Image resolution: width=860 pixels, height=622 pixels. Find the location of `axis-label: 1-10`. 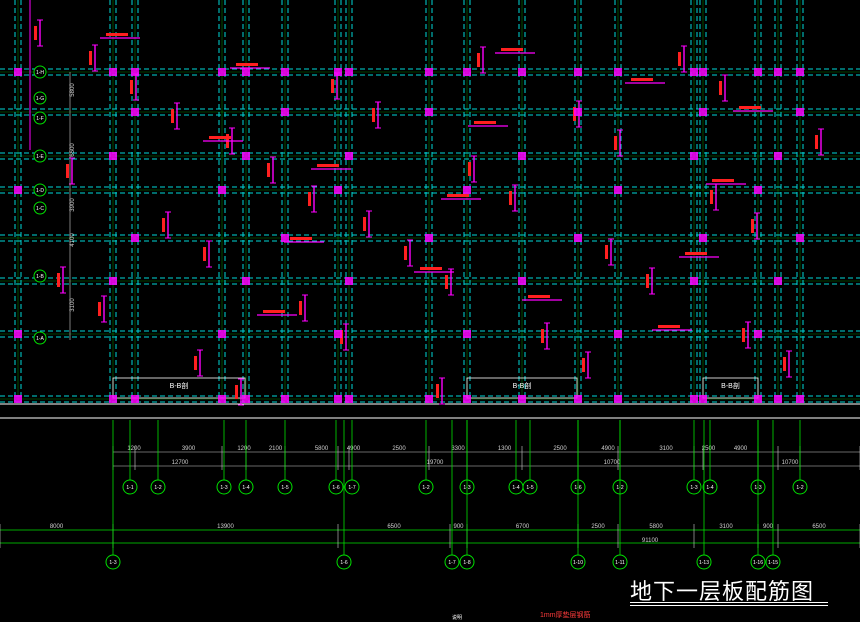

axis-label: 1-10 is located at coordinates (578, 563).